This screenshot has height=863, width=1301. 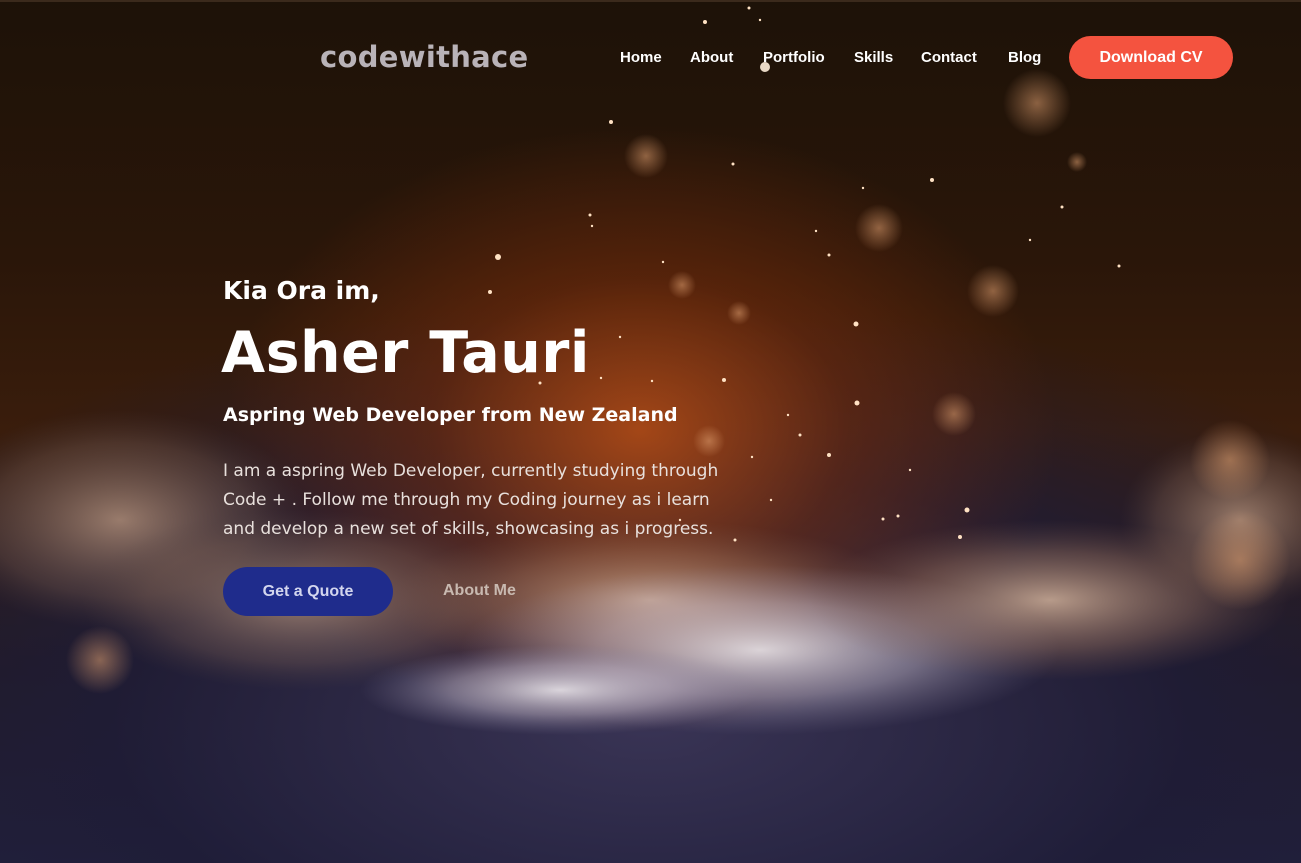 I want to click on download-cv-button: Download CV, so click(x=1151, y=57).